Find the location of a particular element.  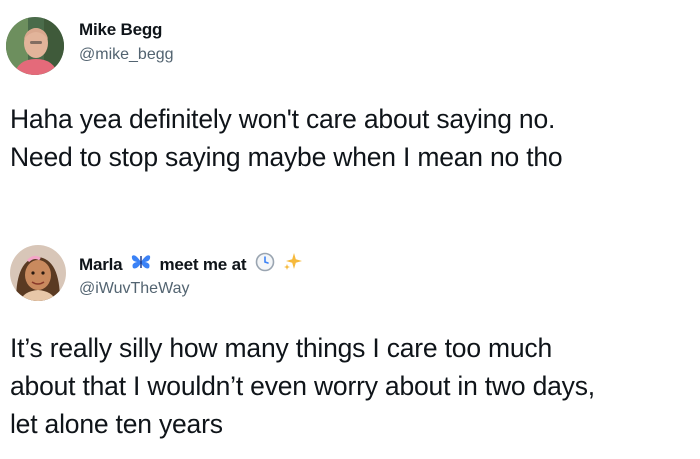

display-name-part-1: Marla is located at coordinates (101, 264).